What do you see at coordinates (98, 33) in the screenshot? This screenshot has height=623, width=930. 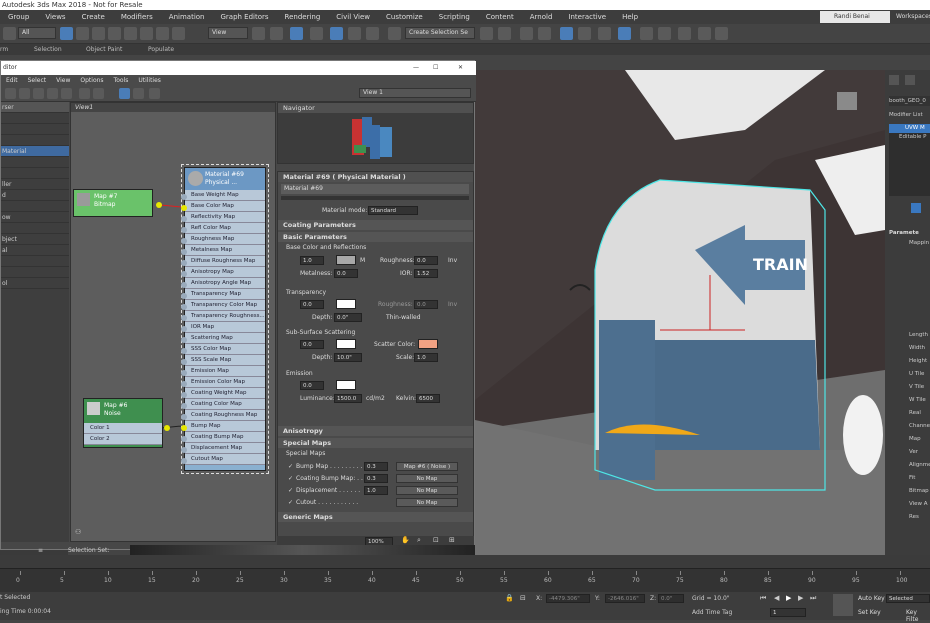 I see `rectangular-selection-icon` at bounding box center [98, 33].